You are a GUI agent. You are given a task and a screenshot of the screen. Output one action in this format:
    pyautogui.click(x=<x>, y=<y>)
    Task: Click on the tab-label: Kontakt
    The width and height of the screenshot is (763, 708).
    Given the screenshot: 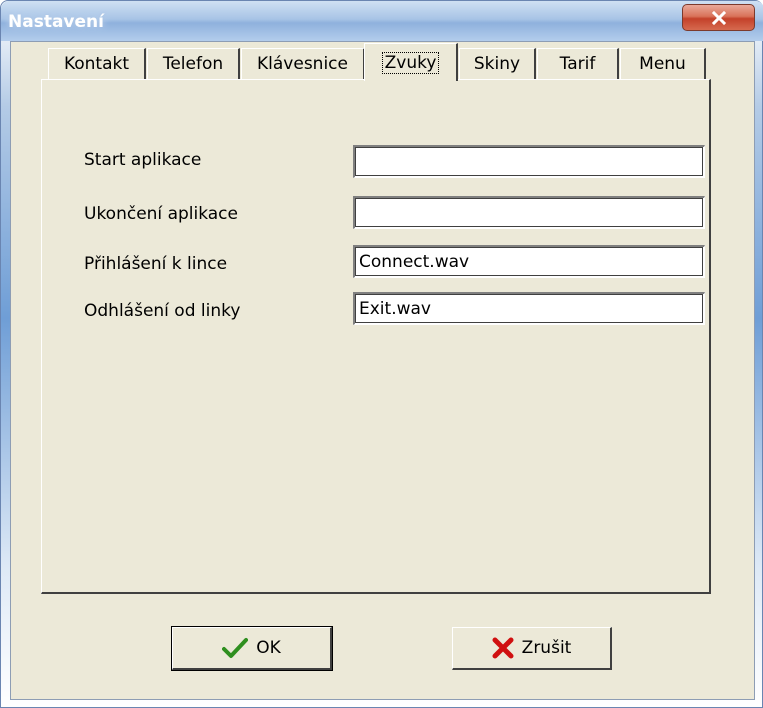 What is the action you would take?
    pyautogui.click(x=96, y=64)
    